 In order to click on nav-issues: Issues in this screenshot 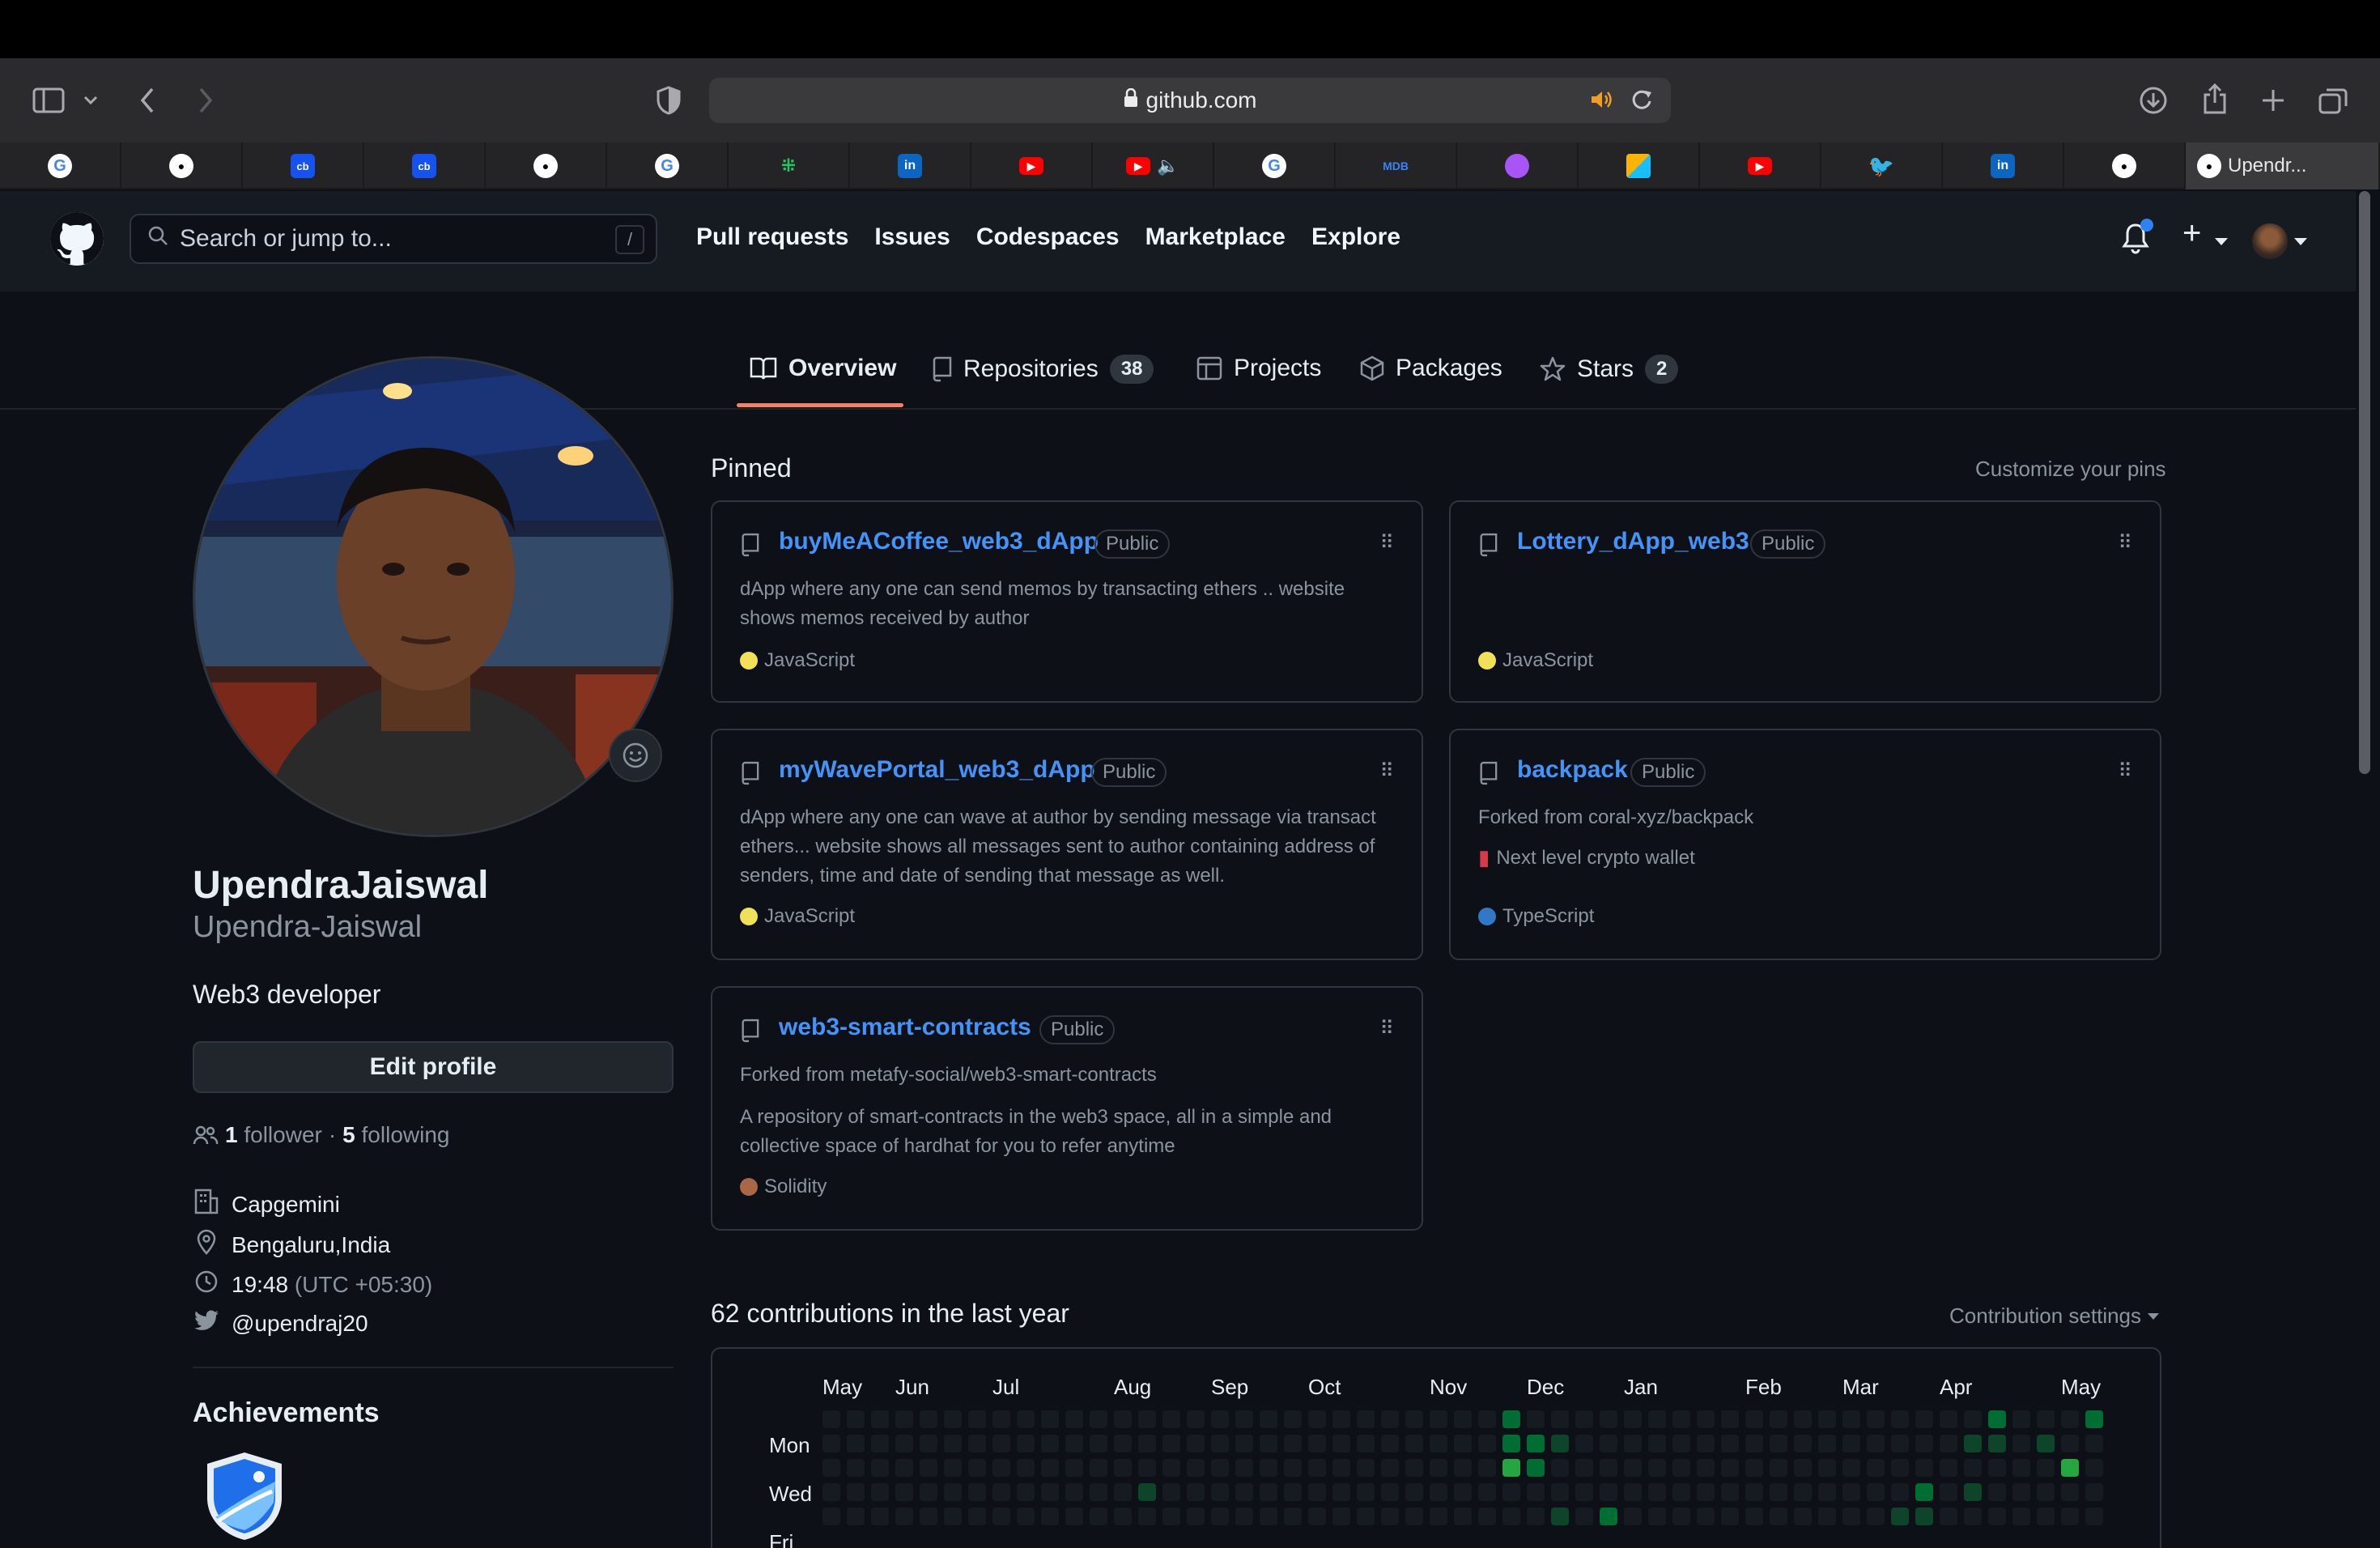, I will do `click(912, 237)`.